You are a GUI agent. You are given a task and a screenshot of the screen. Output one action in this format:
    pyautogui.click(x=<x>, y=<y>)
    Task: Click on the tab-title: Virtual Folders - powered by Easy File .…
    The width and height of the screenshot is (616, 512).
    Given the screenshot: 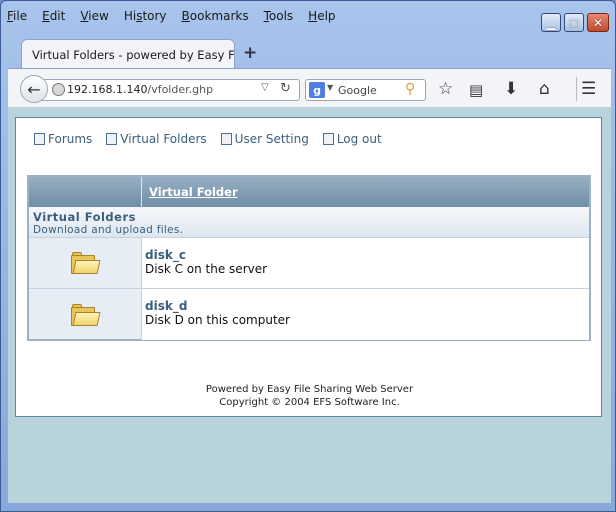 What is the action you would take?
    pyautogui.click(x=133, y=55)
    